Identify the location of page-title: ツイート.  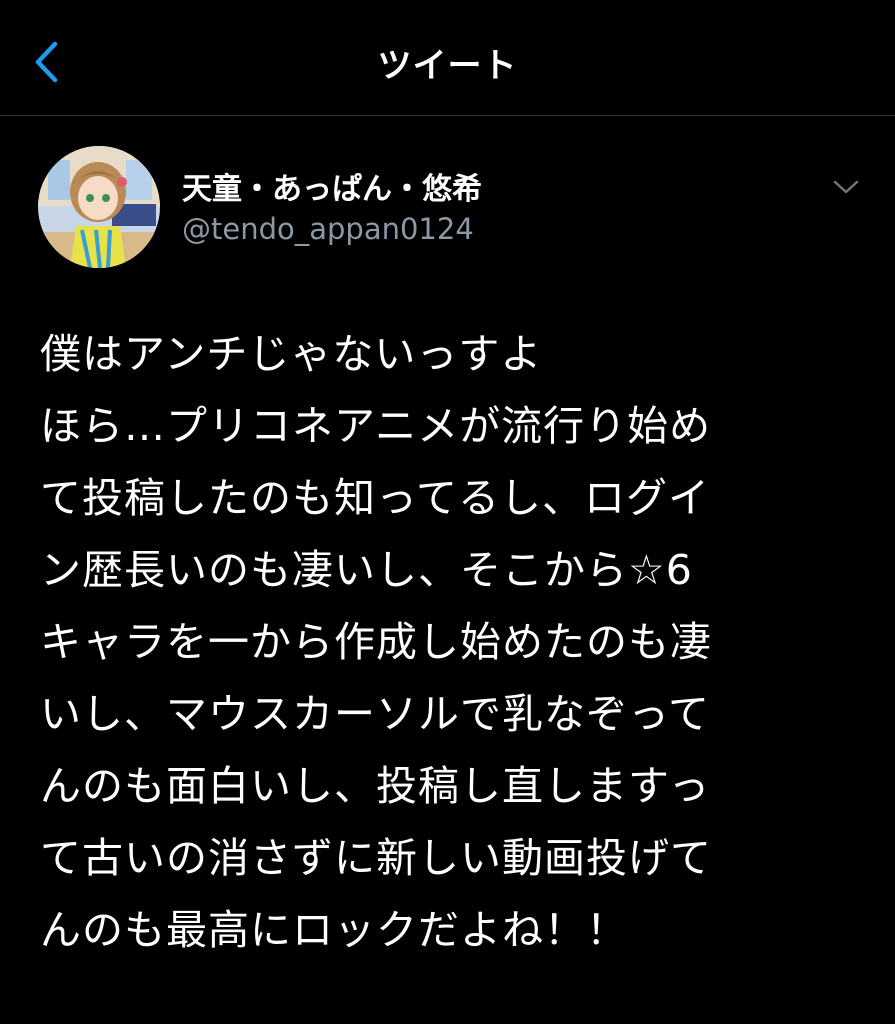
(447, 66).